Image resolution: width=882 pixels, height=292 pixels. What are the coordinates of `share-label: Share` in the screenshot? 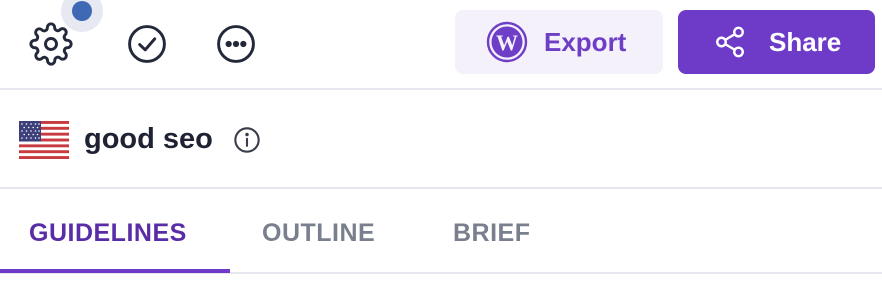 It's located at (805, 41).